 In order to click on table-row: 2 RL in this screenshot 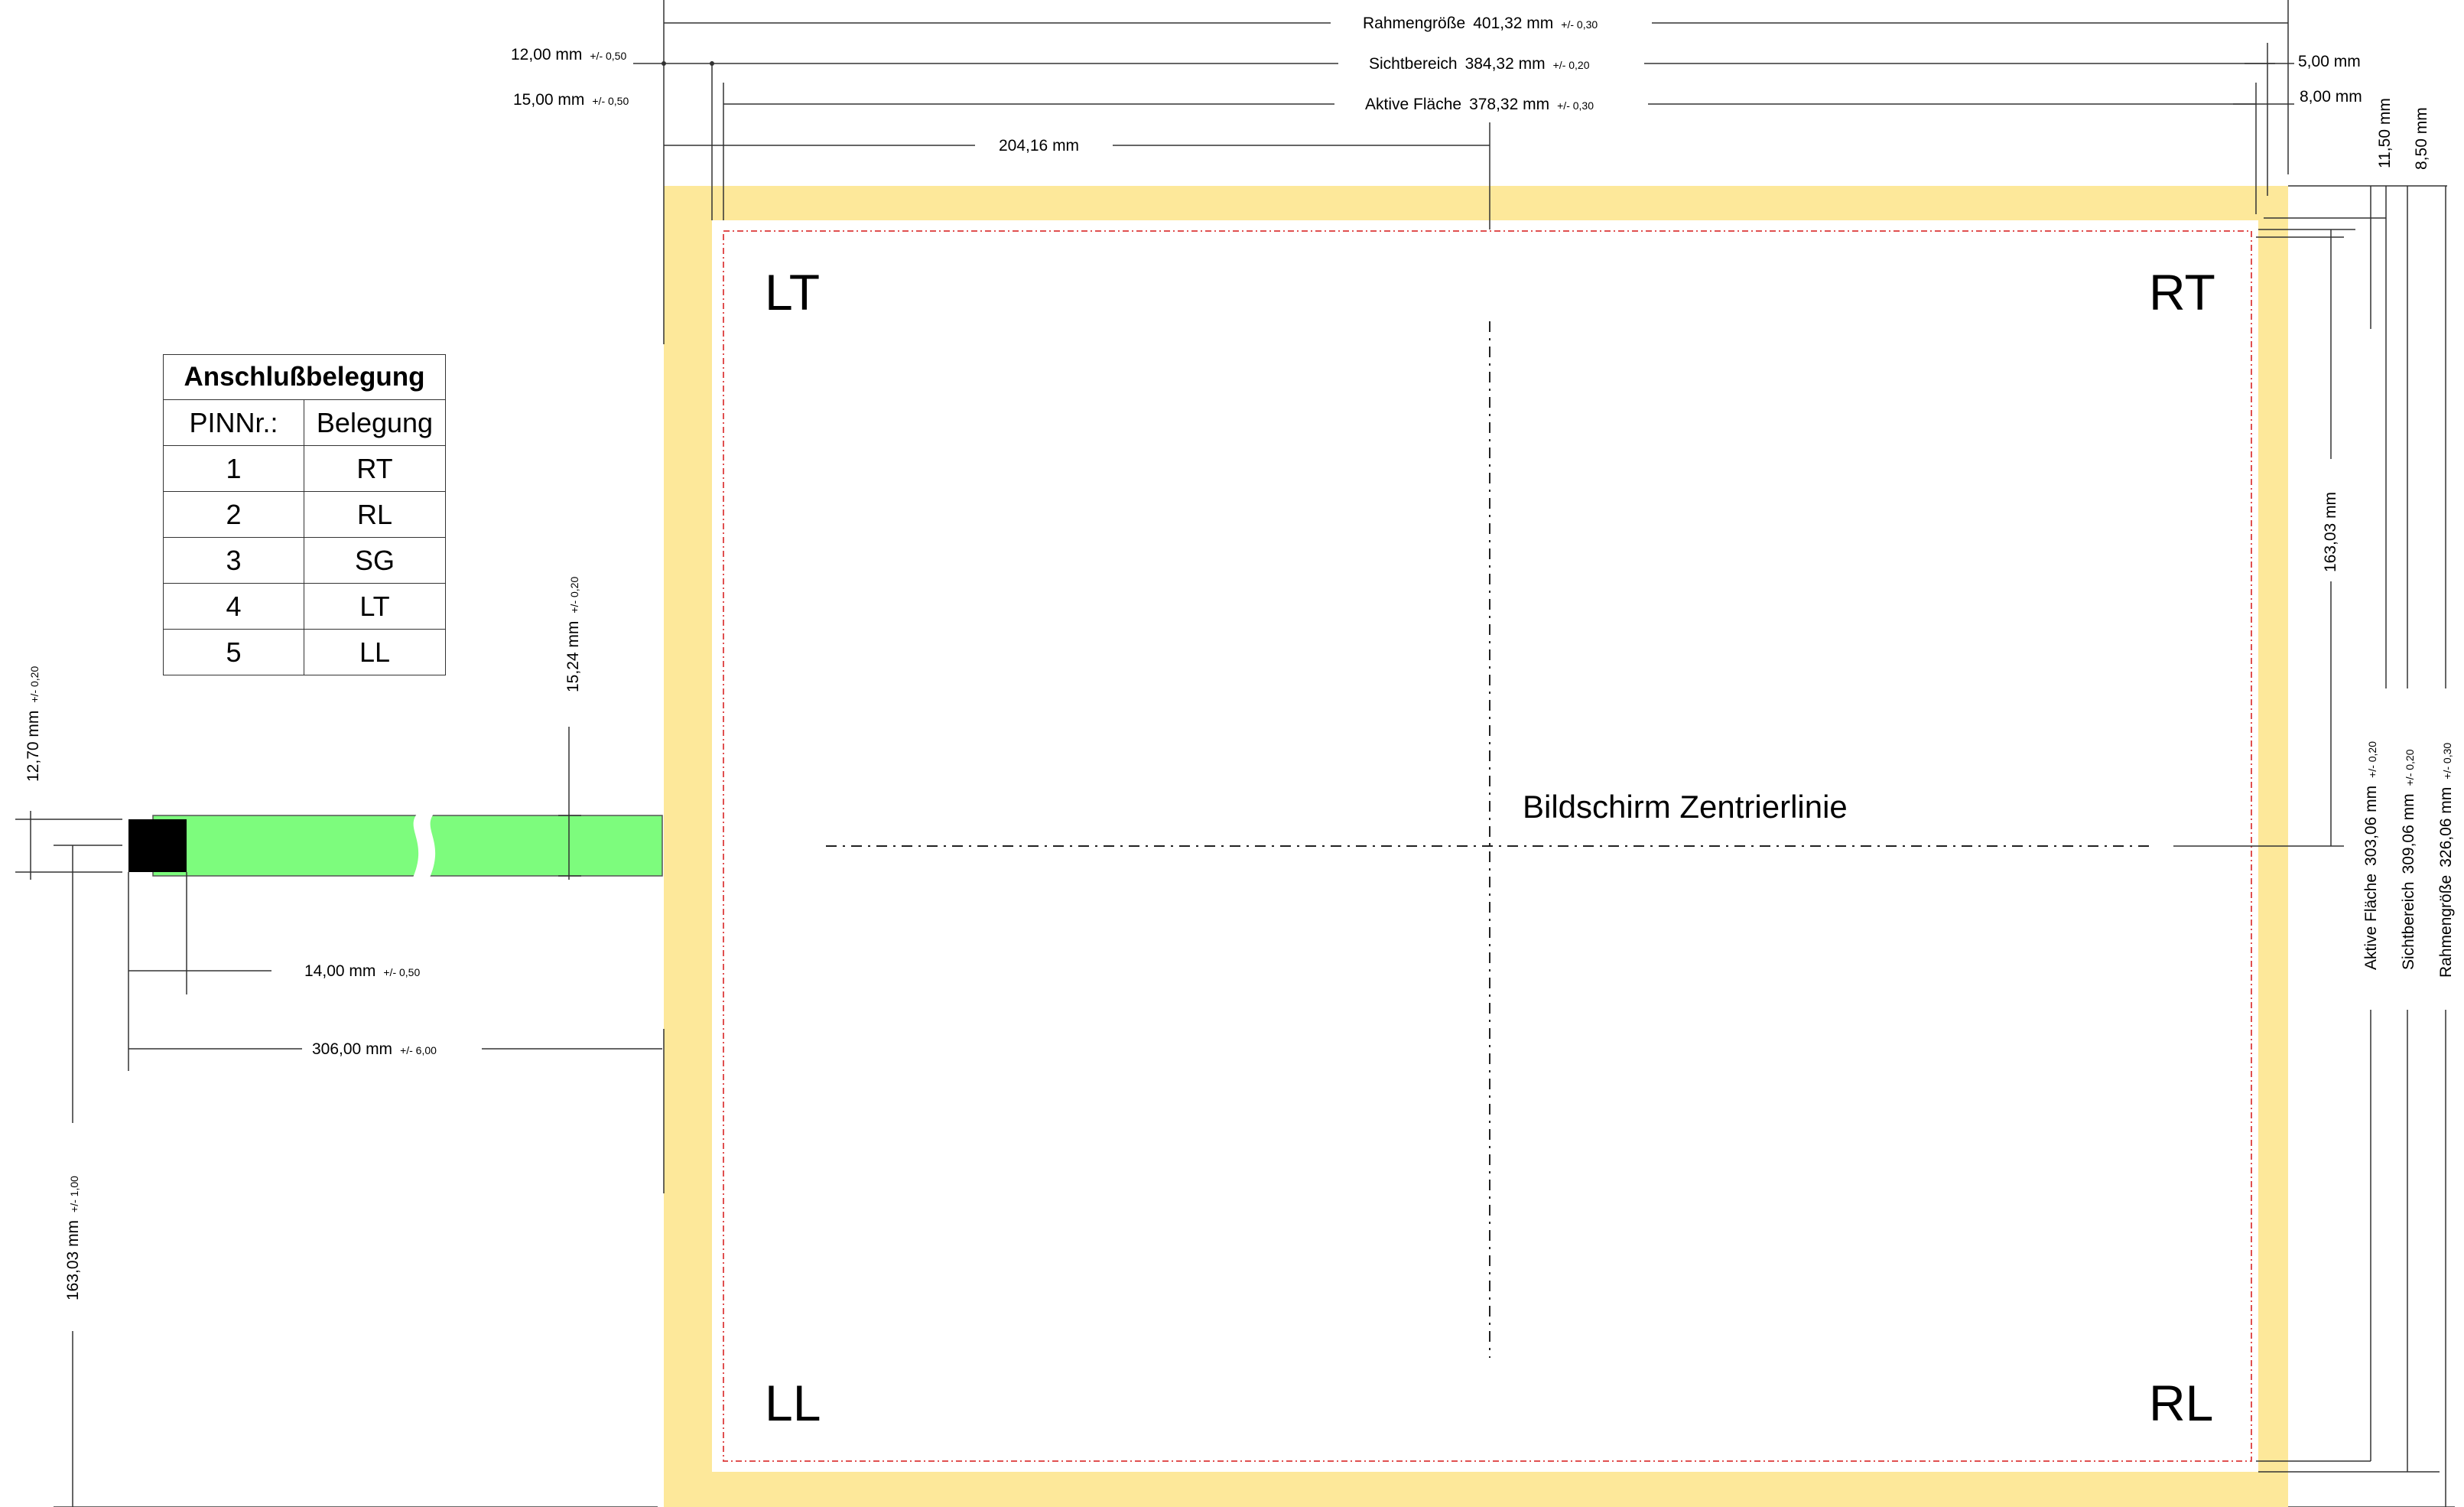, I will do `click(304, 514)`.